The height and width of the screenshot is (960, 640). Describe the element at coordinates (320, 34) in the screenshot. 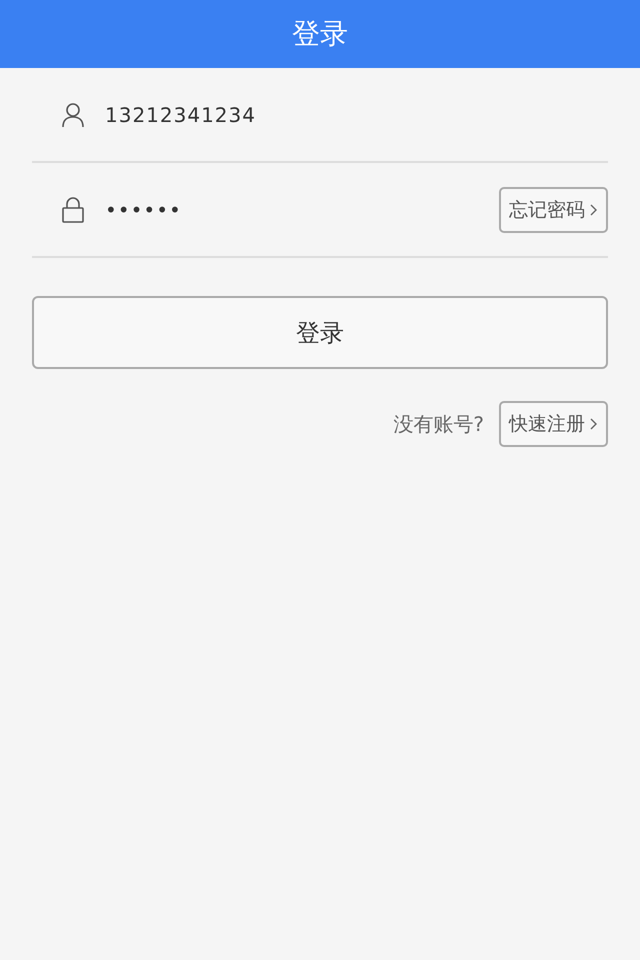

I see `page-title: 登录` at that location.